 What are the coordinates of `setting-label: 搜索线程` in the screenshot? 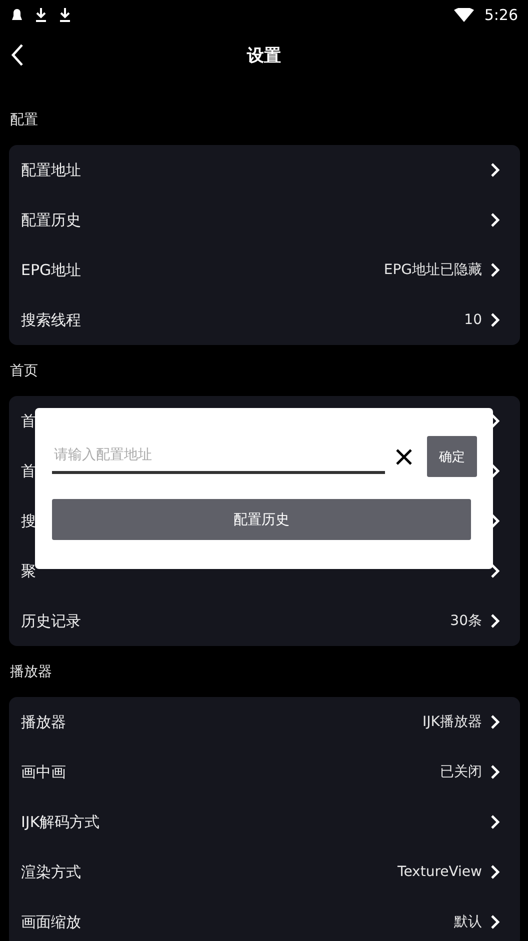 It's located at (51, 320).